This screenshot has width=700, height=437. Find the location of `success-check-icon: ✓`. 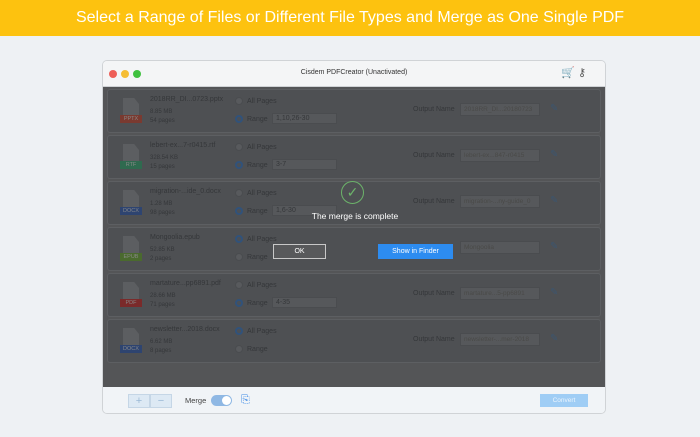

success-check-icon: ✓ is located at coordinates (352, 192).